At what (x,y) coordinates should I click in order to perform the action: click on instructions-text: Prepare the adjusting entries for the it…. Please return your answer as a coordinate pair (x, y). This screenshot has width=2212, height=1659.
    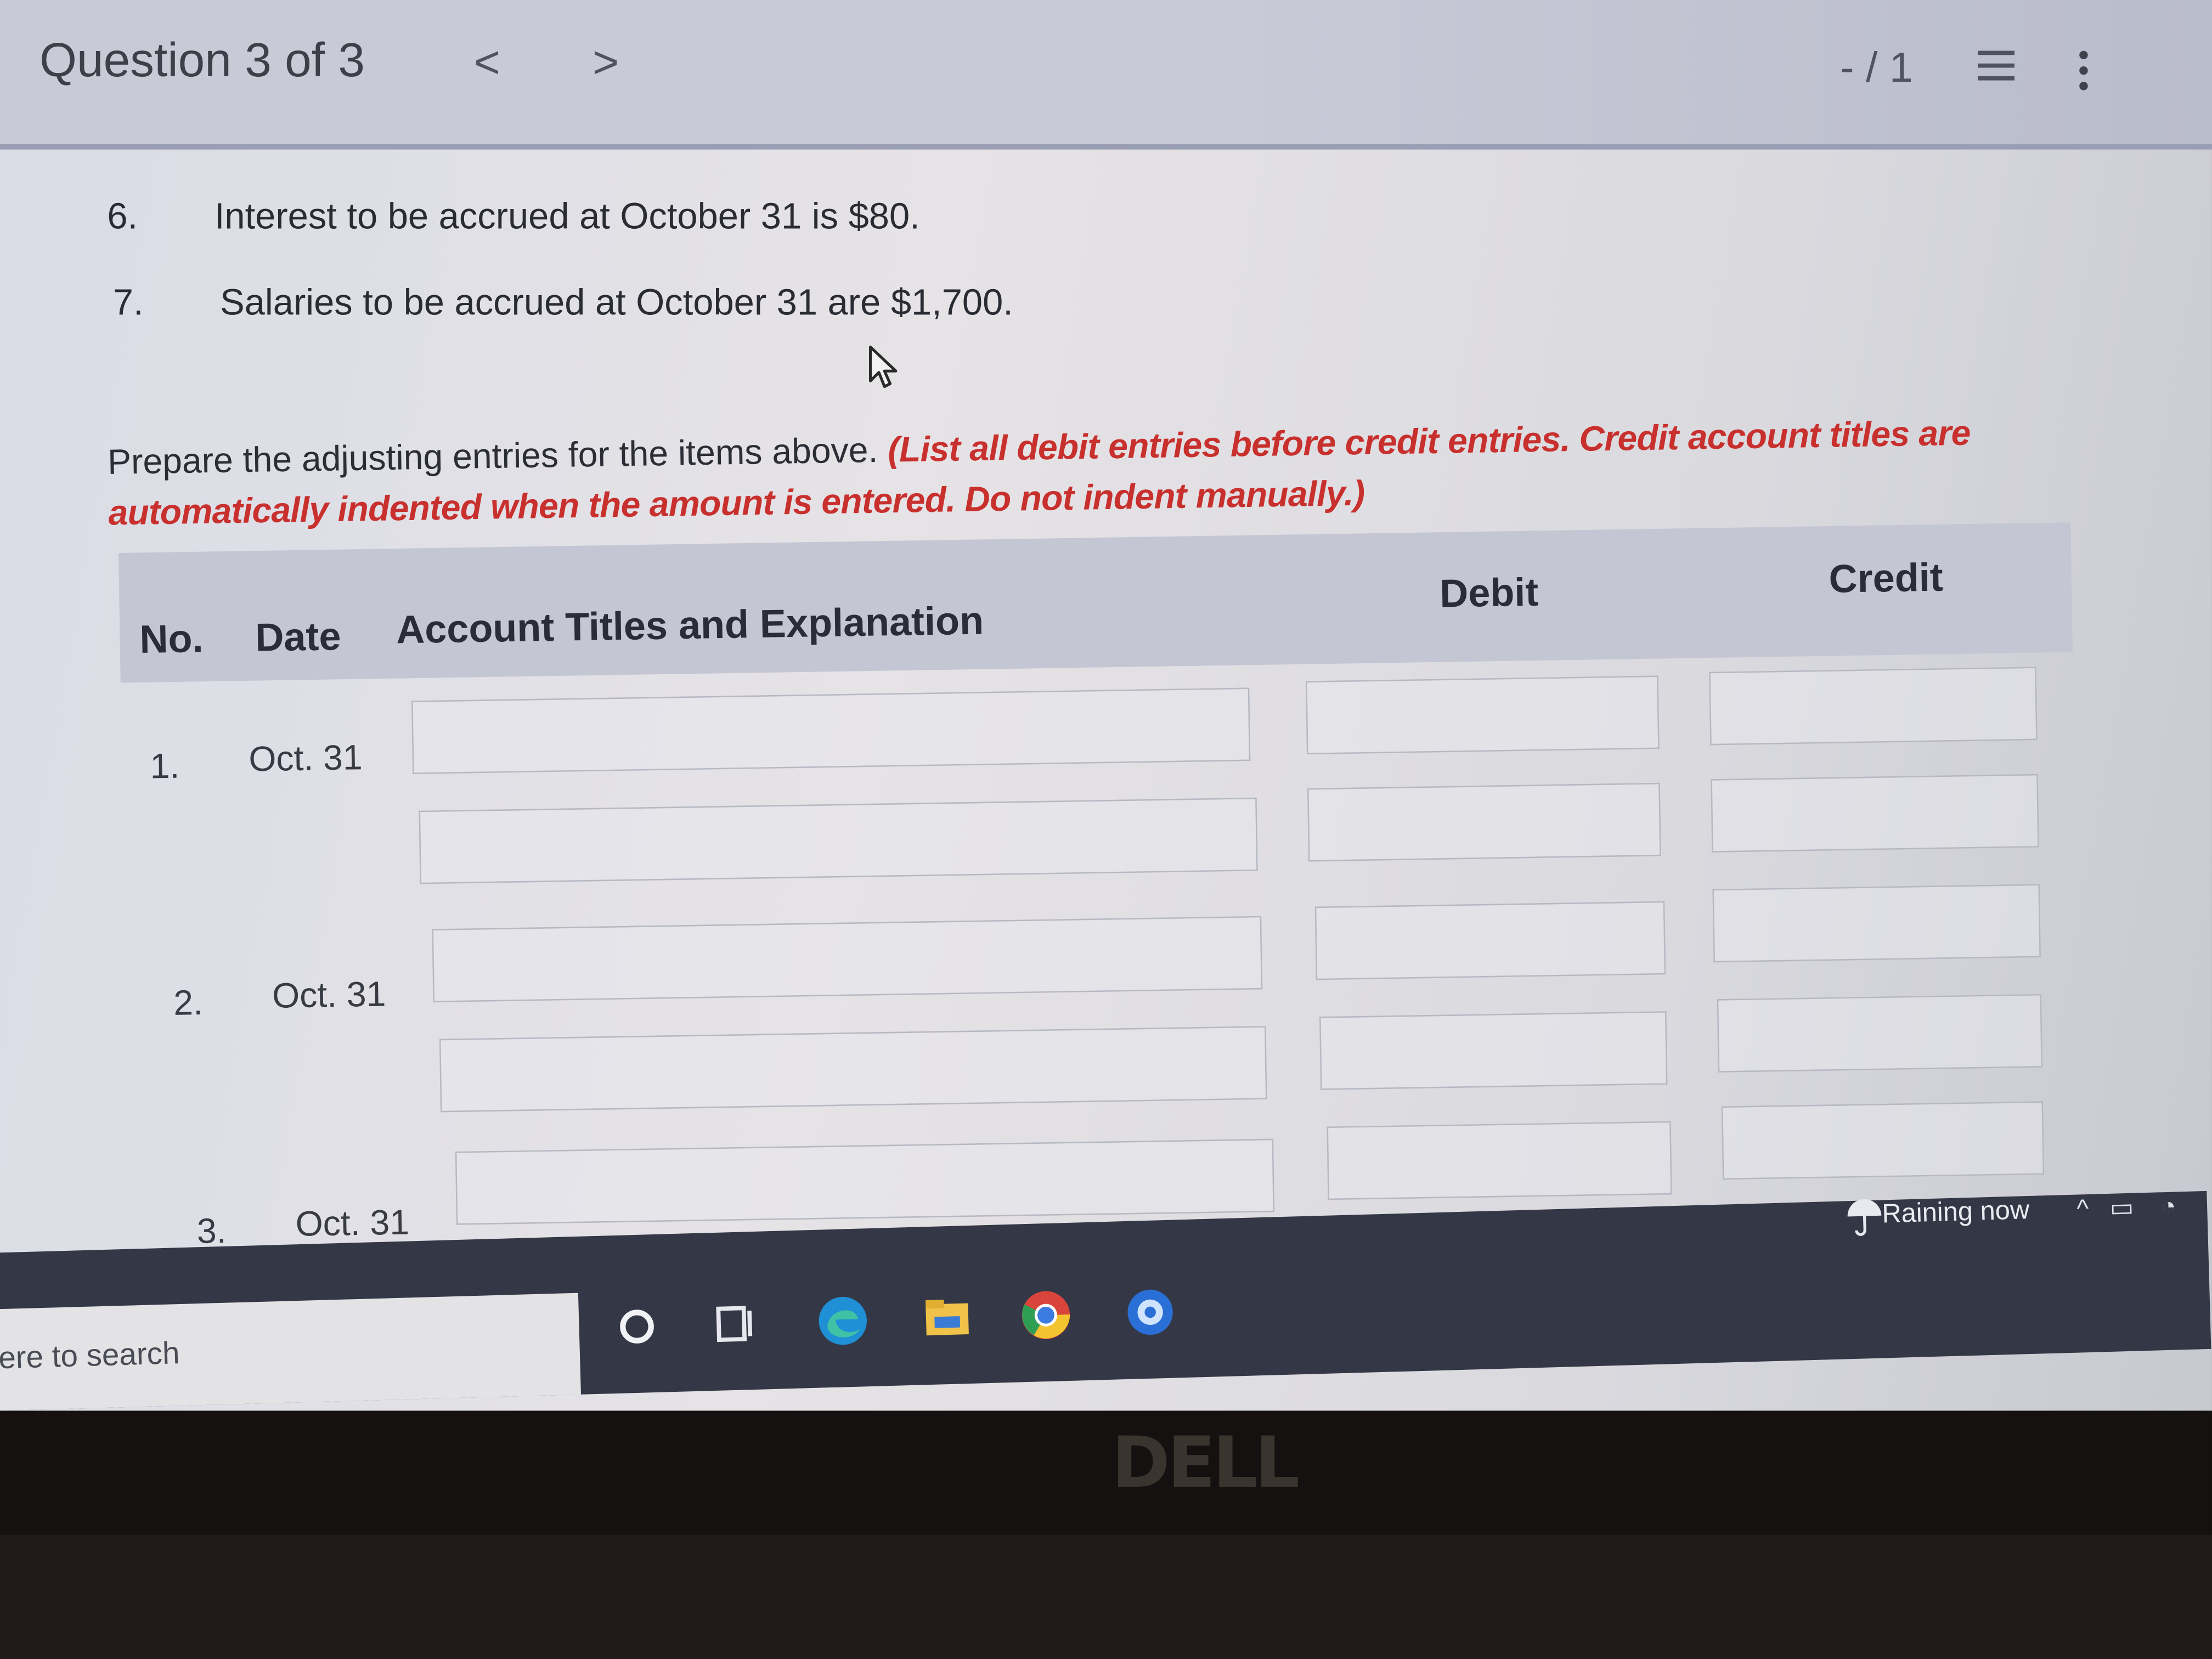
    Looking at the image, I should click on (492, 457).